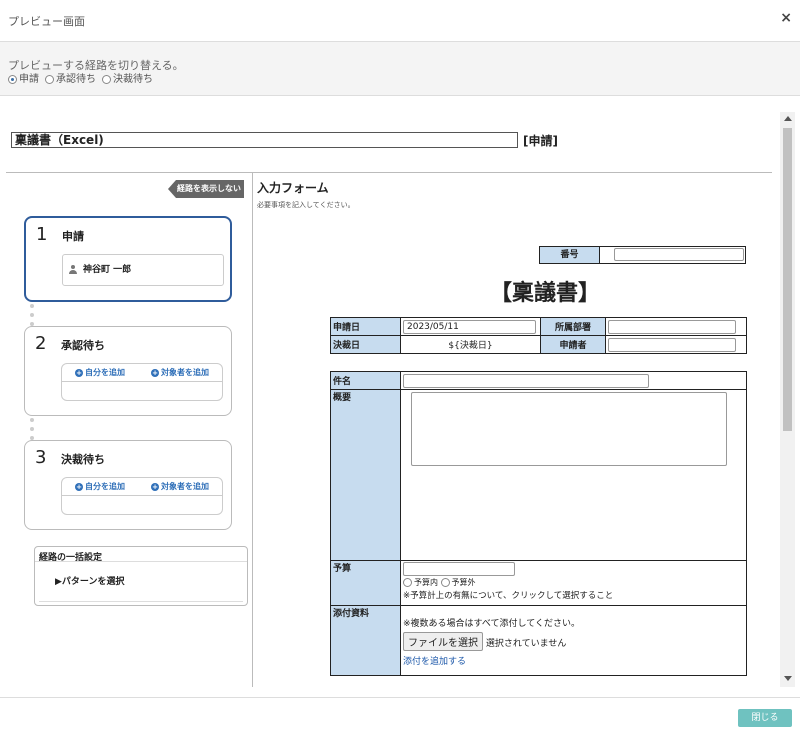 This screenshot has width=800, height=735. Describe the element at coordinates (443, 641) in the screenshot. I see `file-select-button: ファイルを選択` at that location.